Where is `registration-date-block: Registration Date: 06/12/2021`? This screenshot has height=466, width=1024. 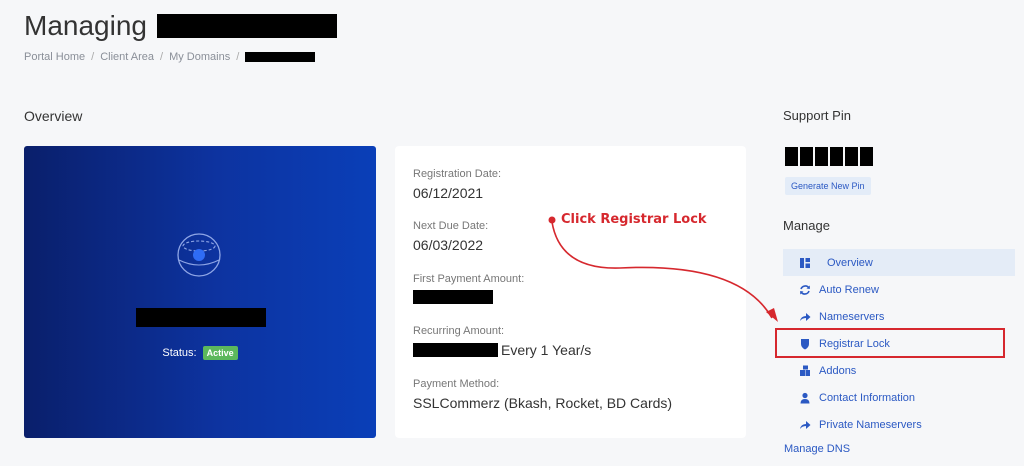
registration-date-block: Registration Date: 06/12/2021 is located at coordinates (457, 184).